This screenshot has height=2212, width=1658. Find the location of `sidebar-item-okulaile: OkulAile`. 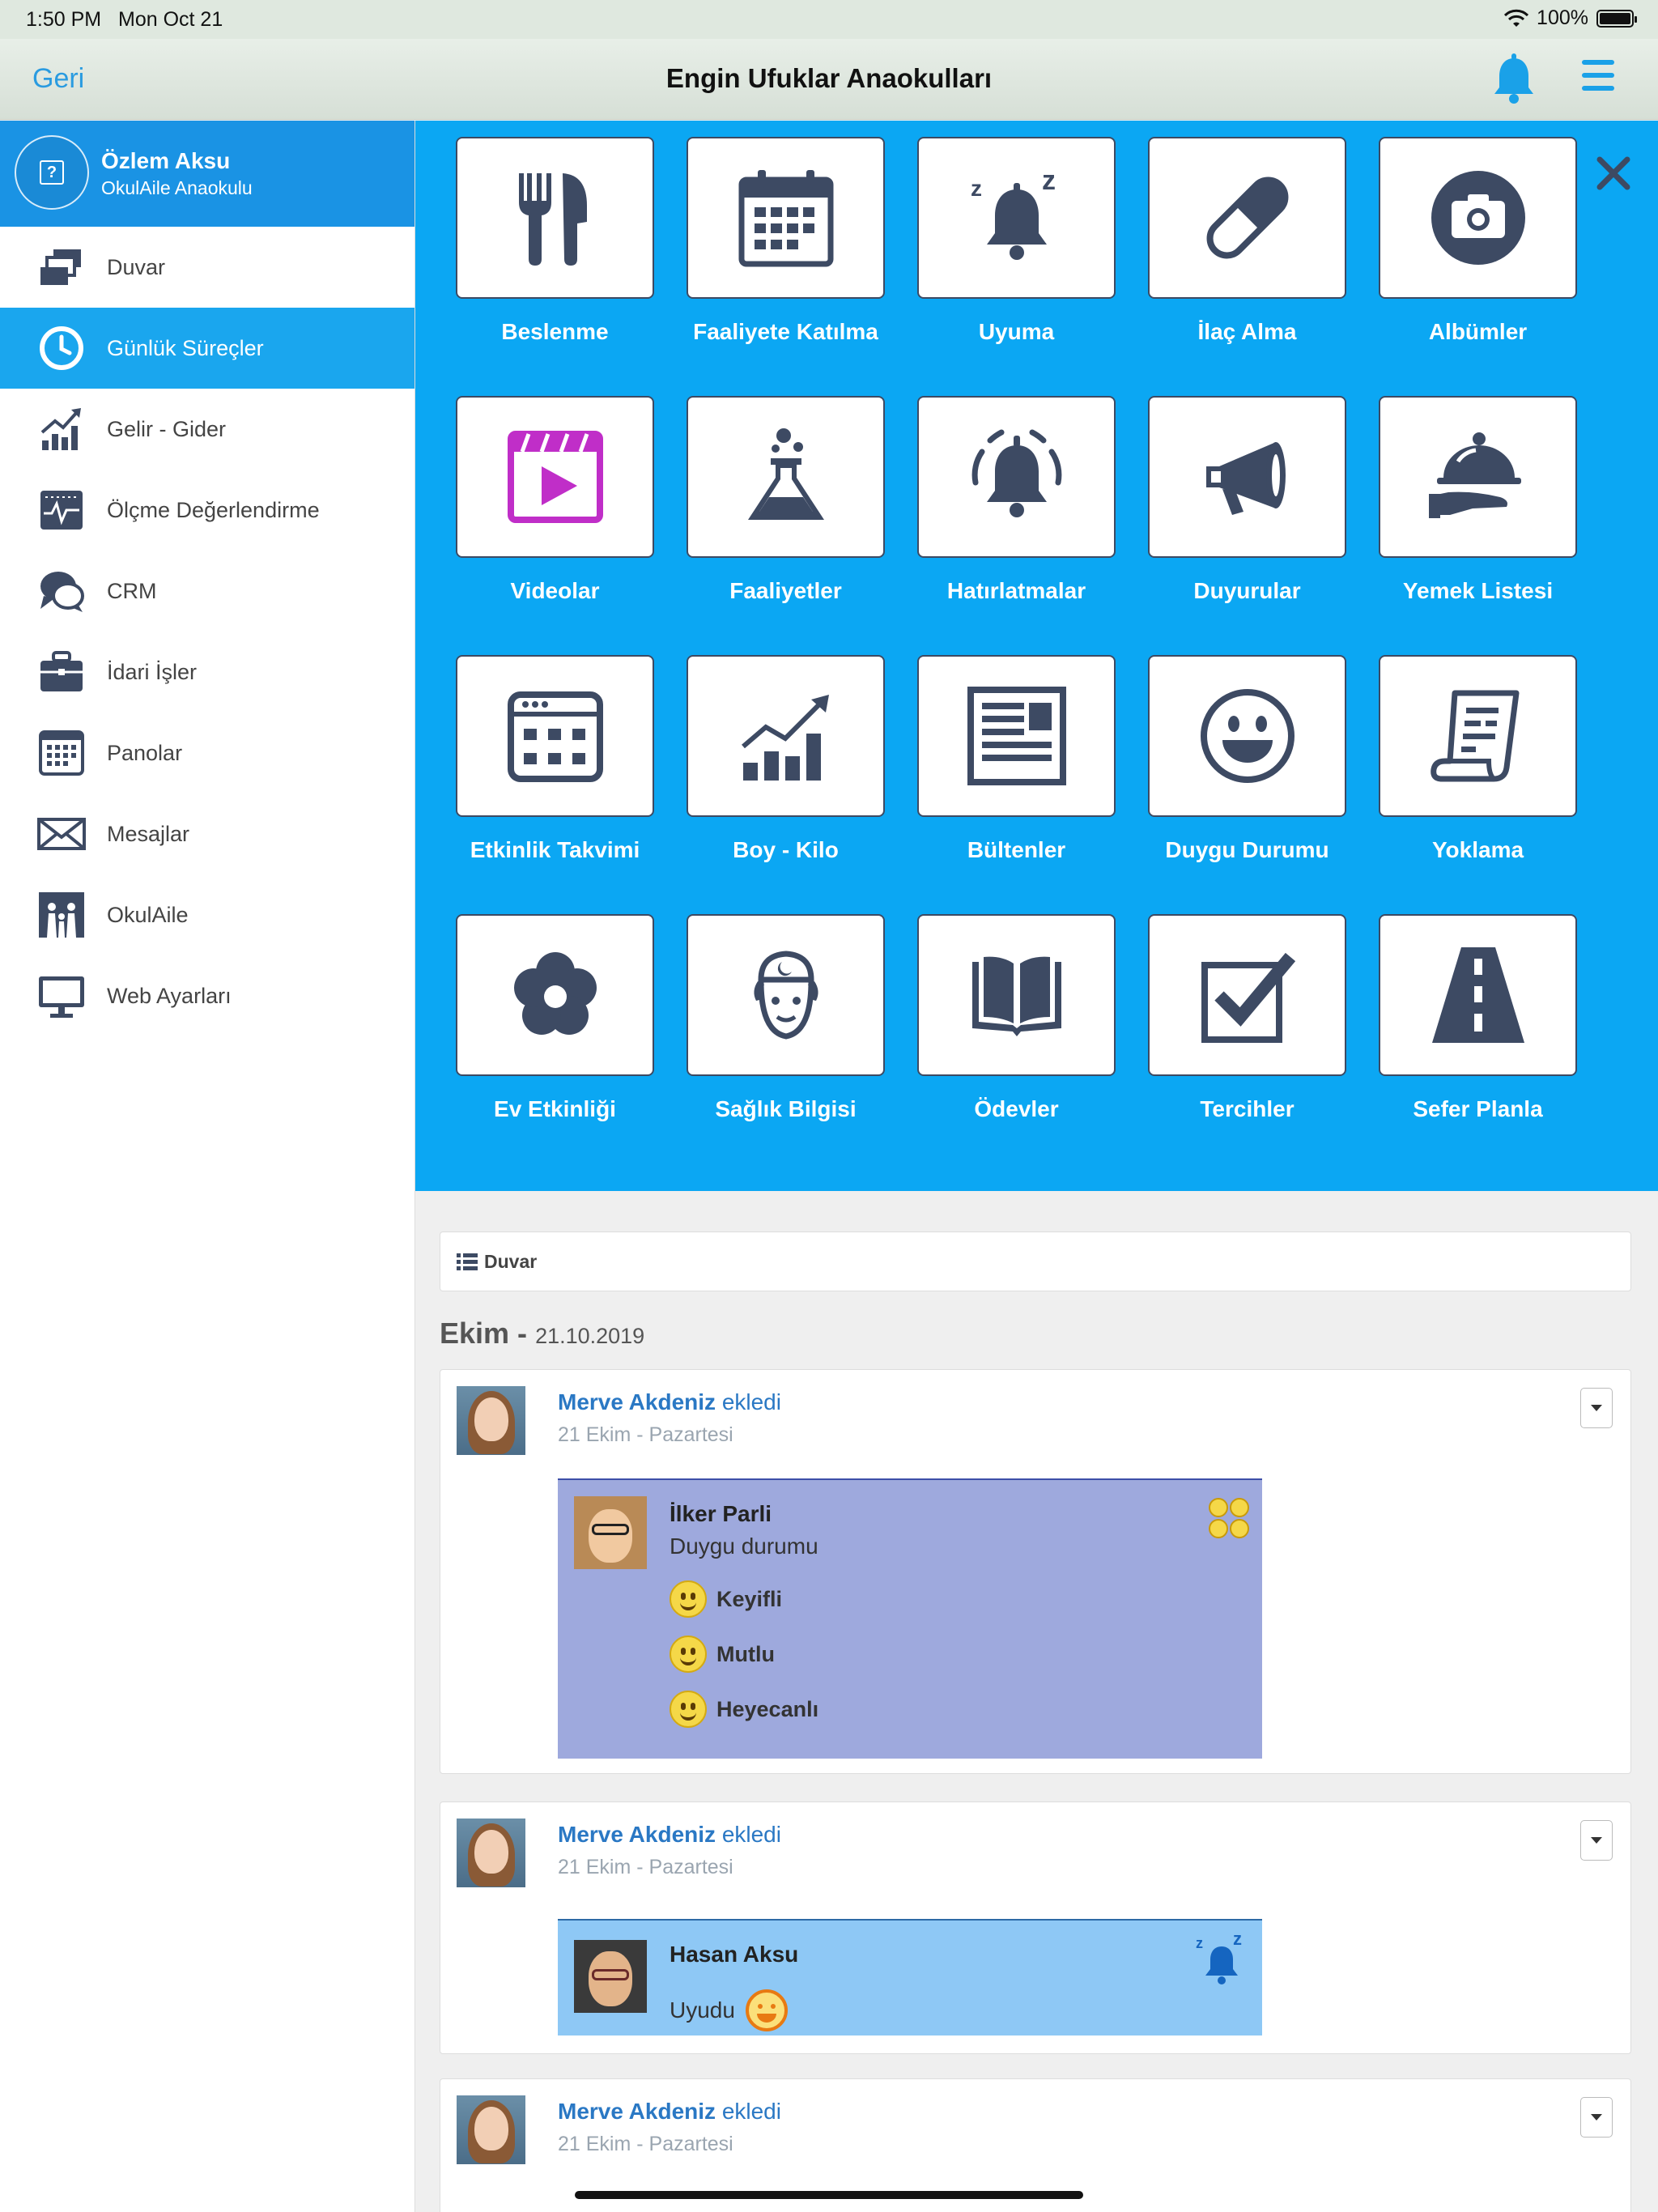

sidebar-item-okulaile: OkulAile is located at coordinates (207, 915).